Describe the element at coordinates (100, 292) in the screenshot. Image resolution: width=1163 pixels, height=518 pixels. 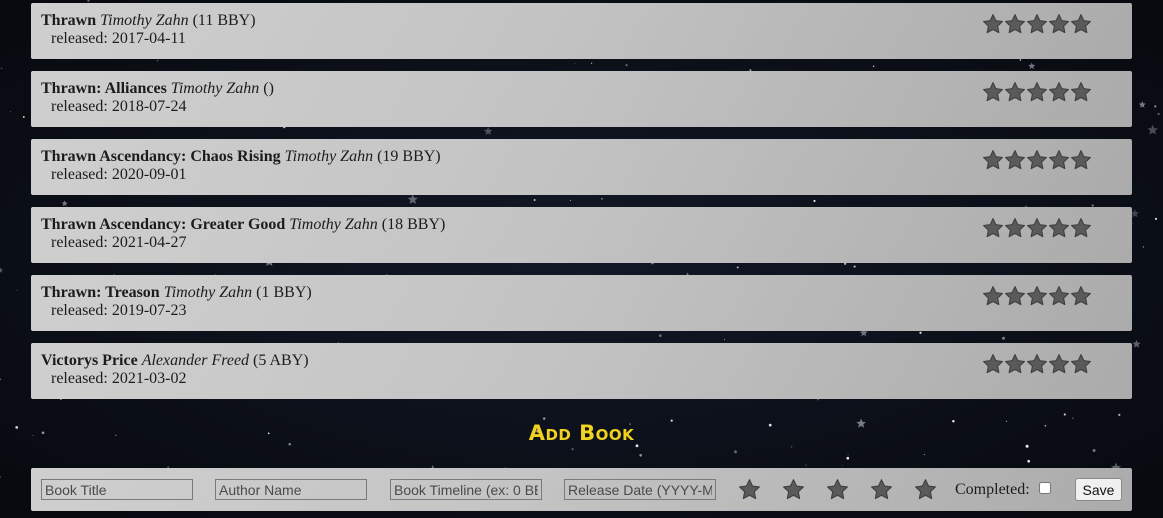
I see `book-title: Thrawn: Treason` at that location.